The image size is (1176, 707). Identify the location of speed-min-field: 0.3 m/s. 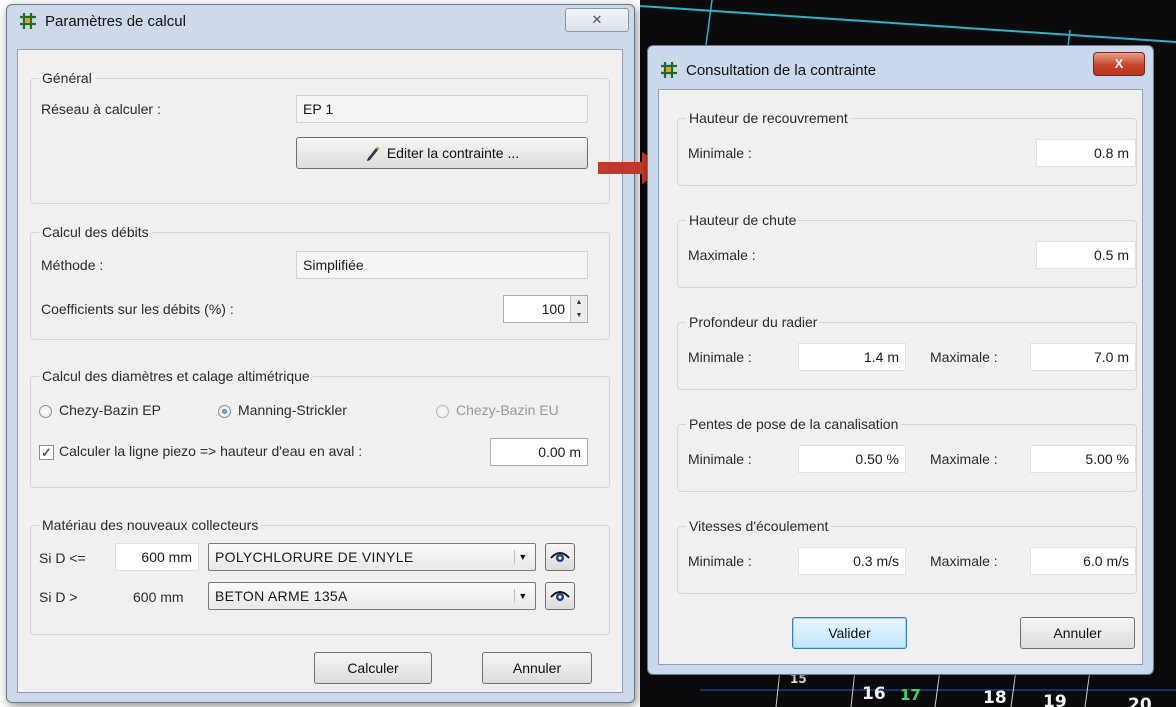
(852, 561).